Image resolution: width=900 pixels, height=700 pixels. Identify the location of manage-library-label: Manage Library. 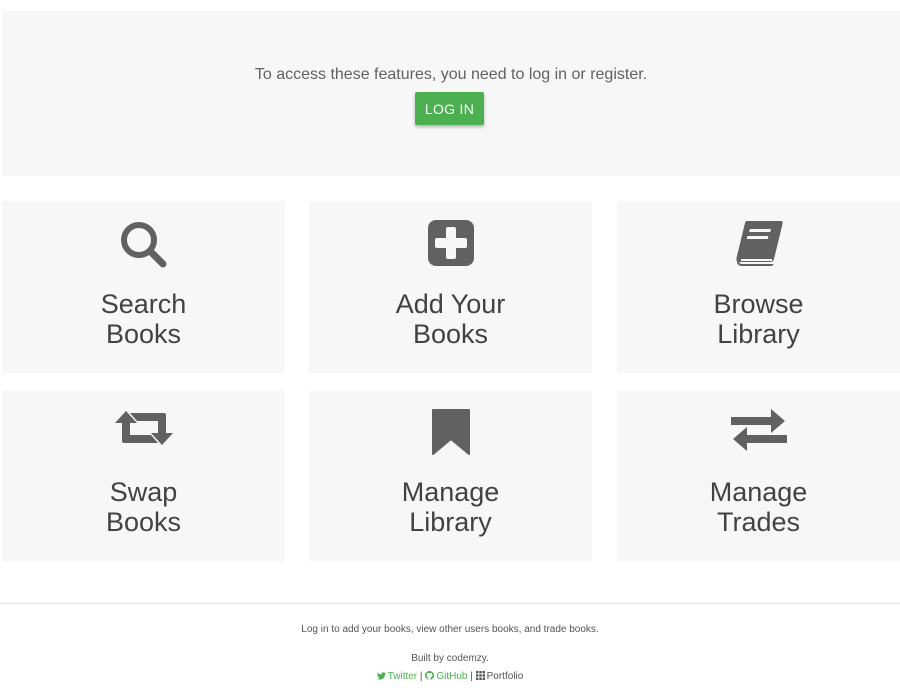
(450, 507).